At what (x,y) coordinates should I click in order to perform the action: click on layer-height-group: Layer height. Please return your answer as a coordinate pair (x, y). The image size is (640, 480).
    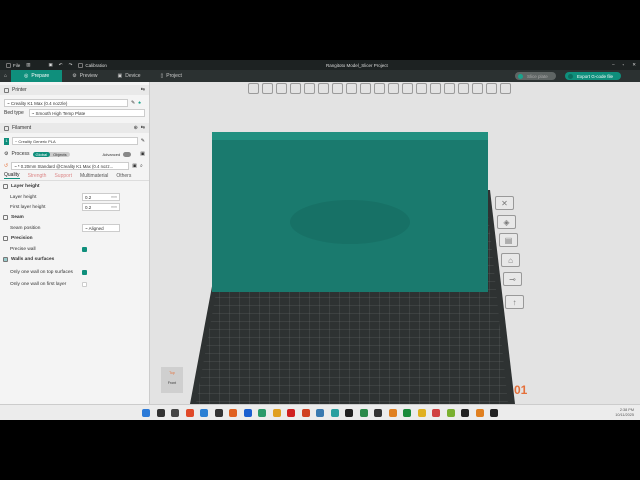
    Looking at the image, I should click on (74, 186).